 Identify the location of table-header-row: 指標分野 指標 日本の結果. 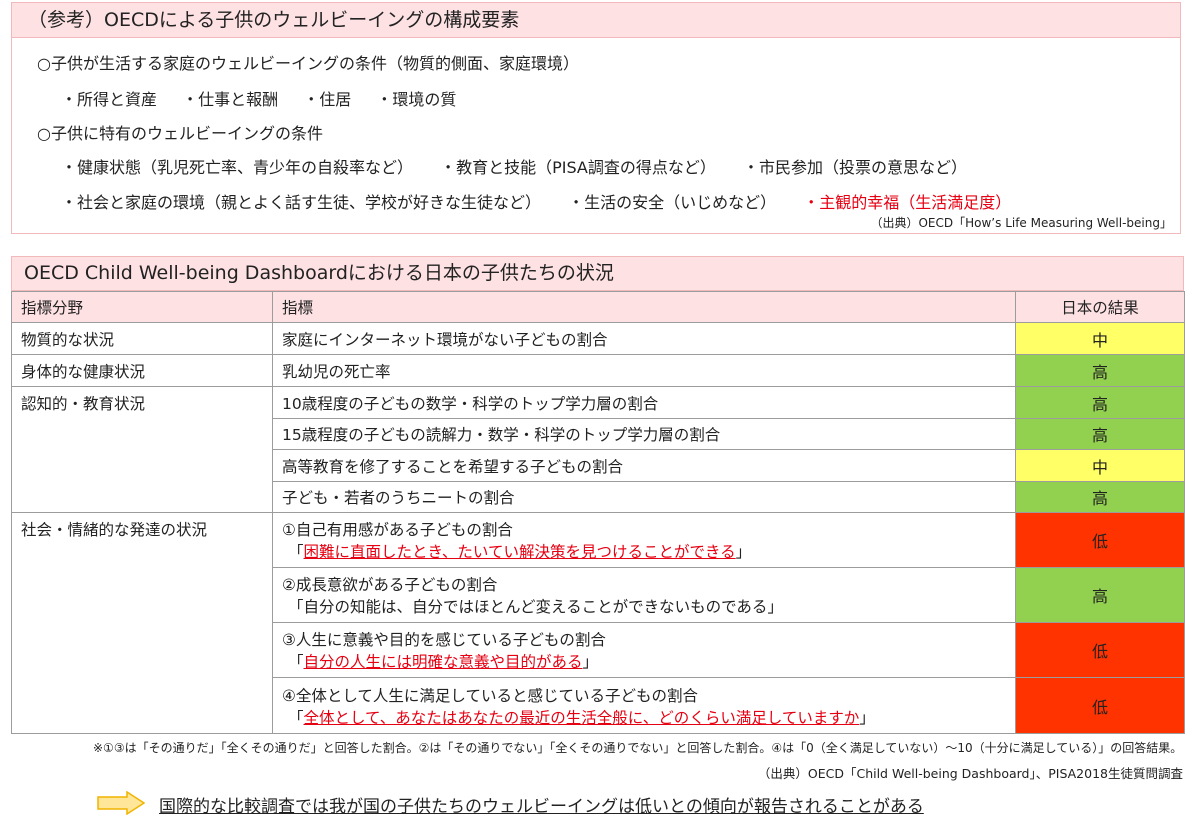
(598, 307).